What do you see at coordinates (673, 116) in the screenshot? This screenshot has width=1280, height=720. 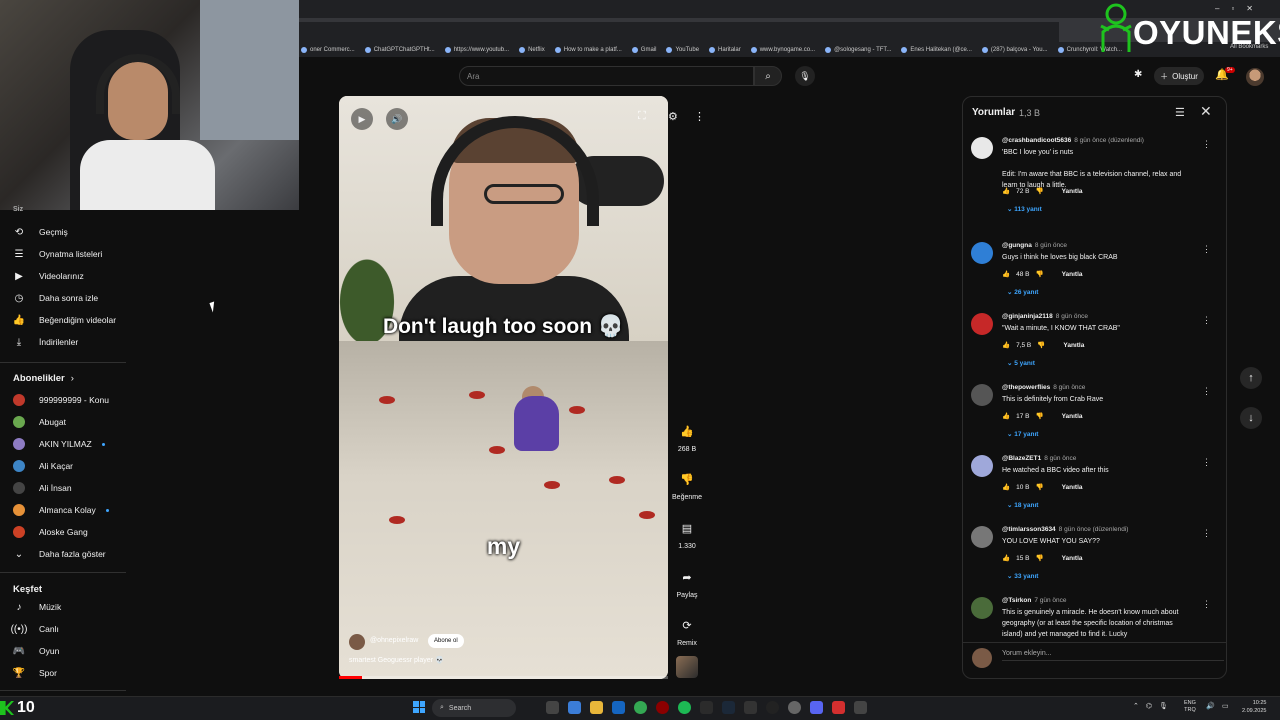 I see `gear-icon: ⚙` at bounding box center [673, 116].